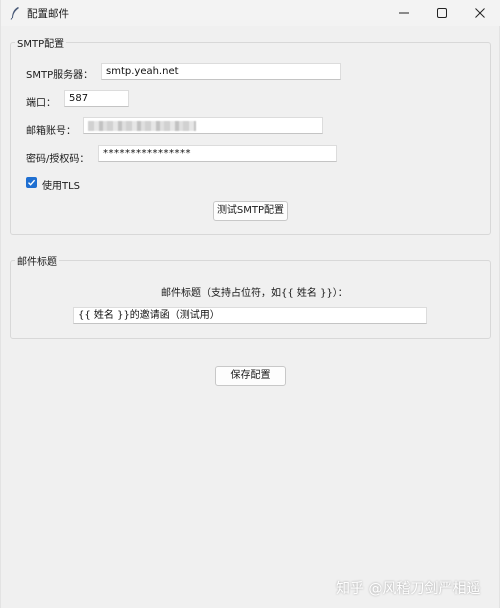 The image size is (500, 608). Describe the element at coordinates (48, 14) in the screenshot. I see `window-title: 配置邮件` at that location.